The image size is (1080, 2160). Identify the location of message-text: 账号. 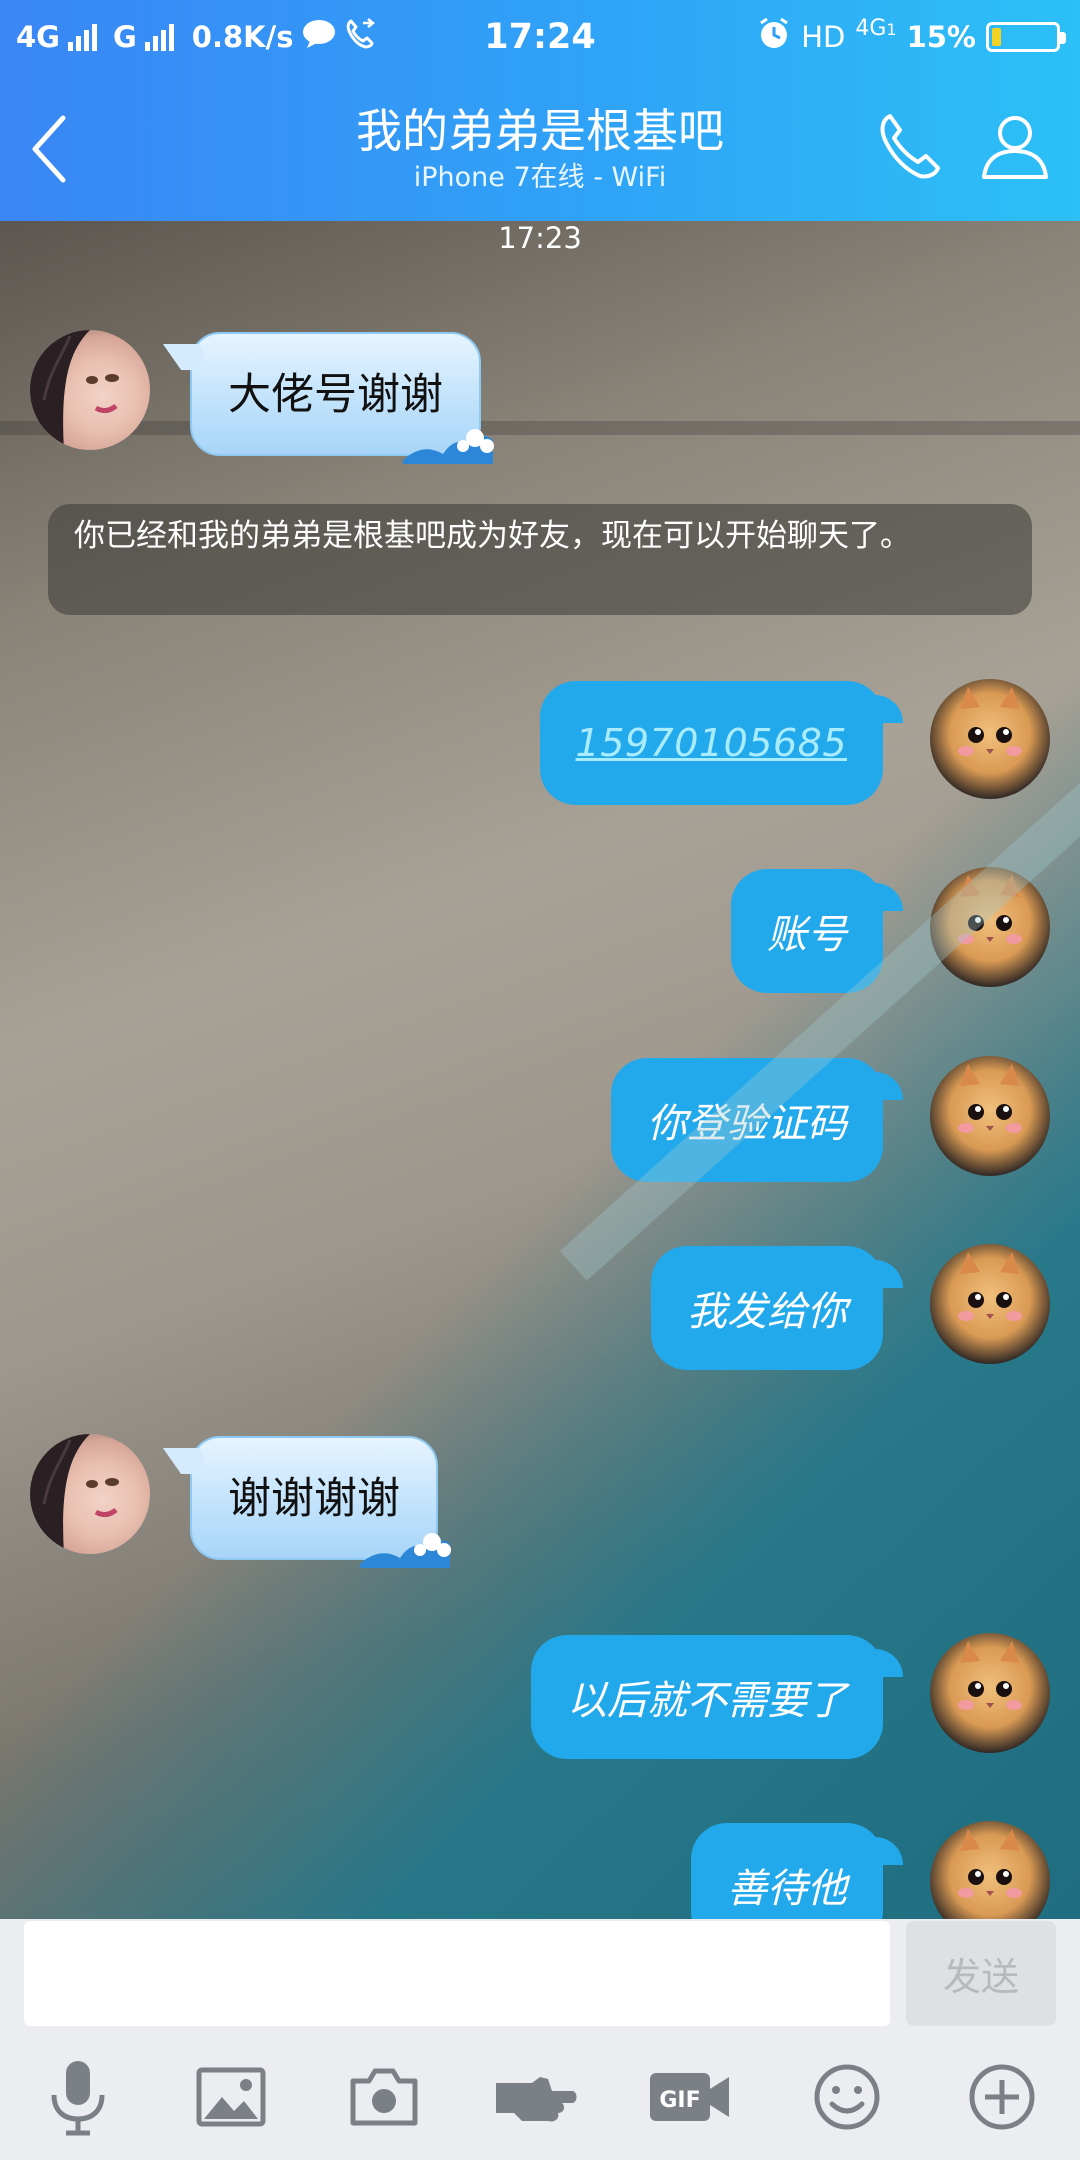
(807, 935).